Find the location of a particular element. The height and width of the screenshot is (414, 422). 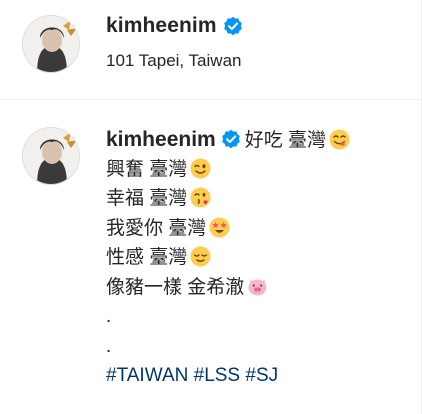

caption-text: 幸福 臺灣 is located at coordinates (147, 198).